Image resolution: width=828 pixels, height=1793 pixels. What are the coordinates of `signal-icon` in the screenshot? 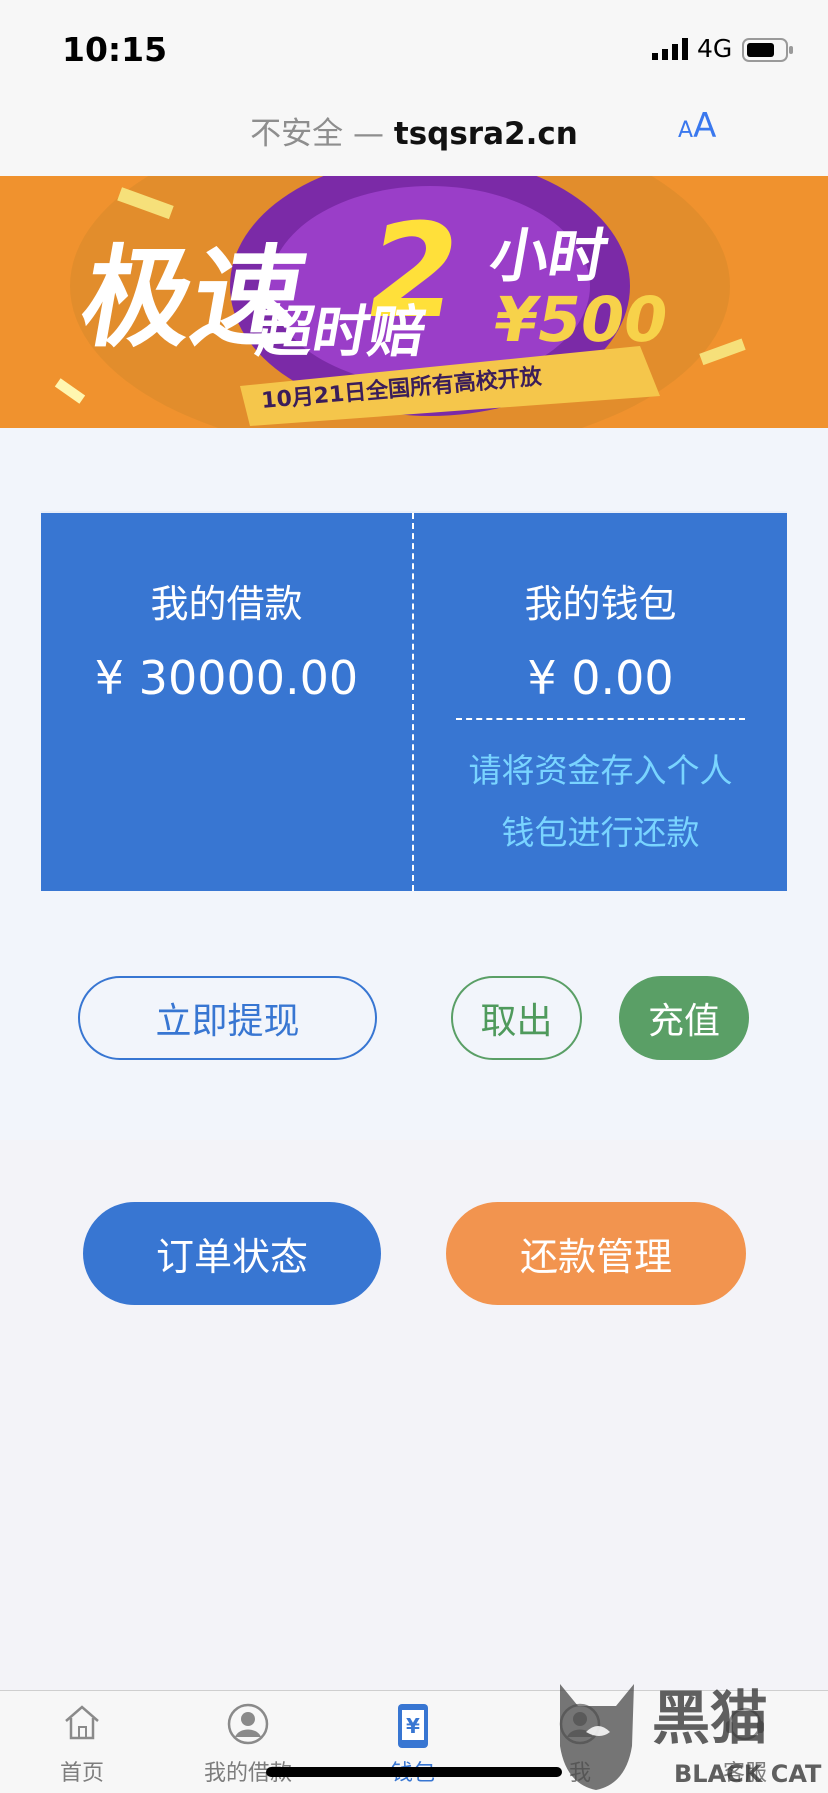 It's located at (670, 49).